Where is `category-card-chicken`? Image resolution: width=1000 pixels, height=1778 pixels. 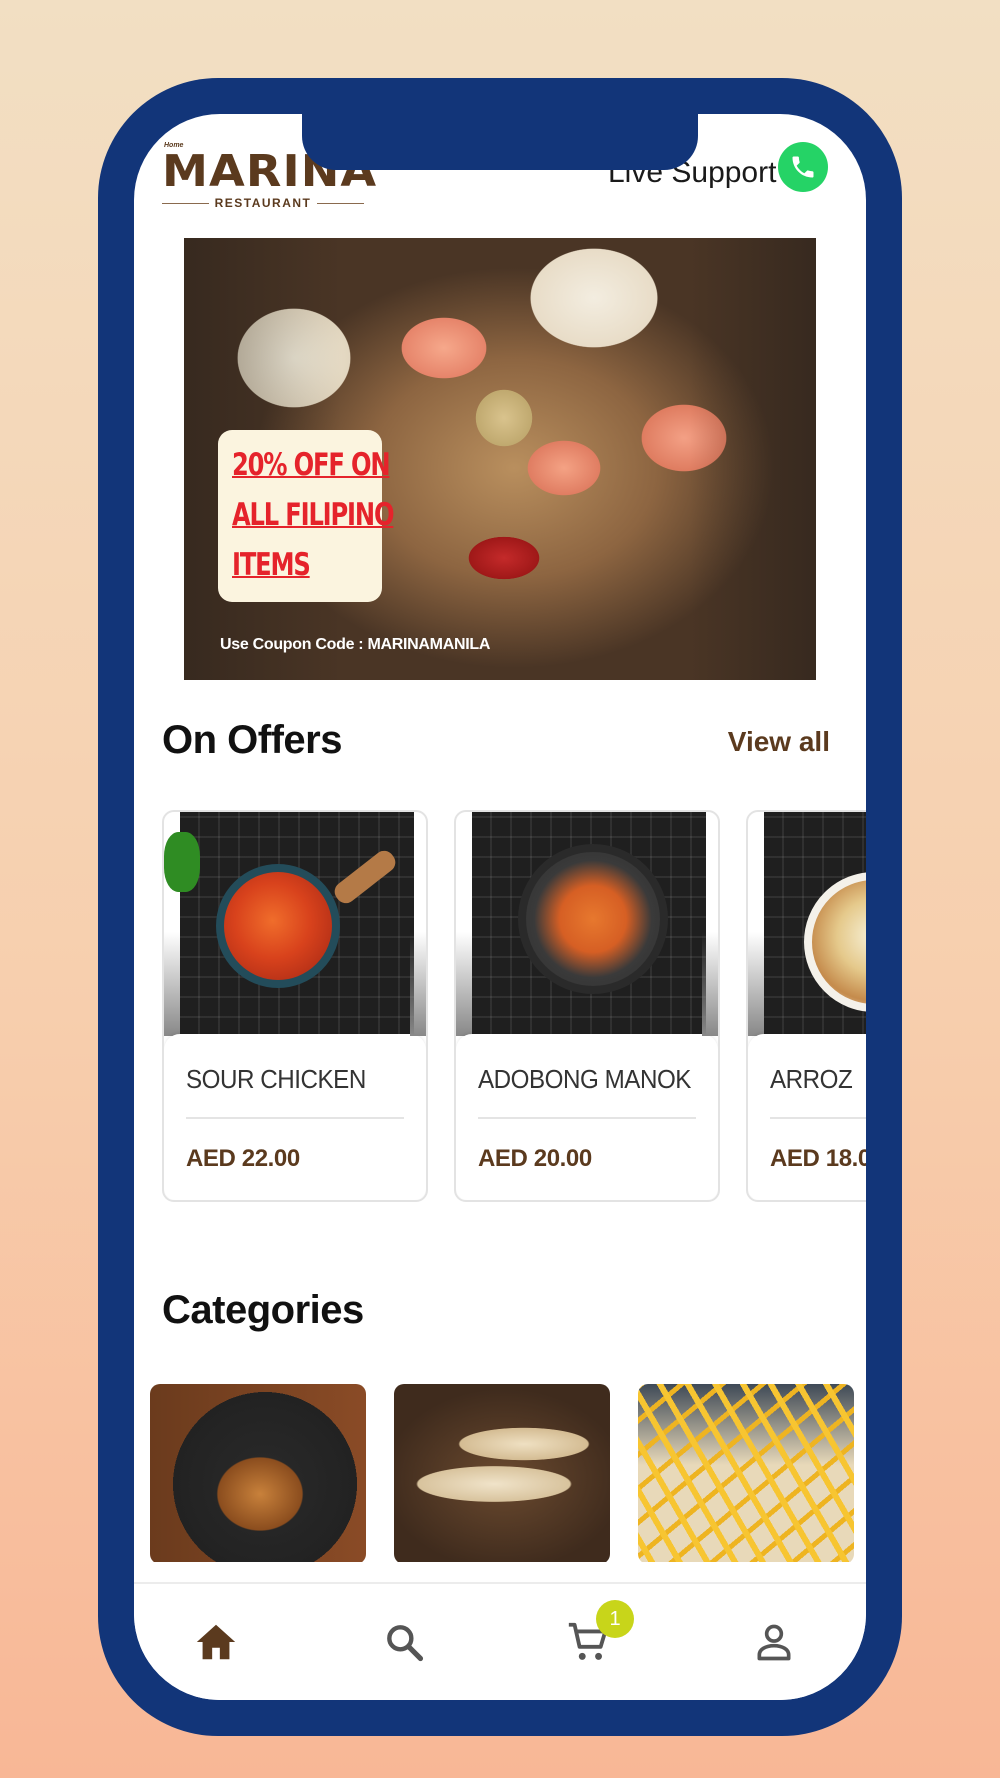
category-card-chicken is located at coordinates (258, 1474).